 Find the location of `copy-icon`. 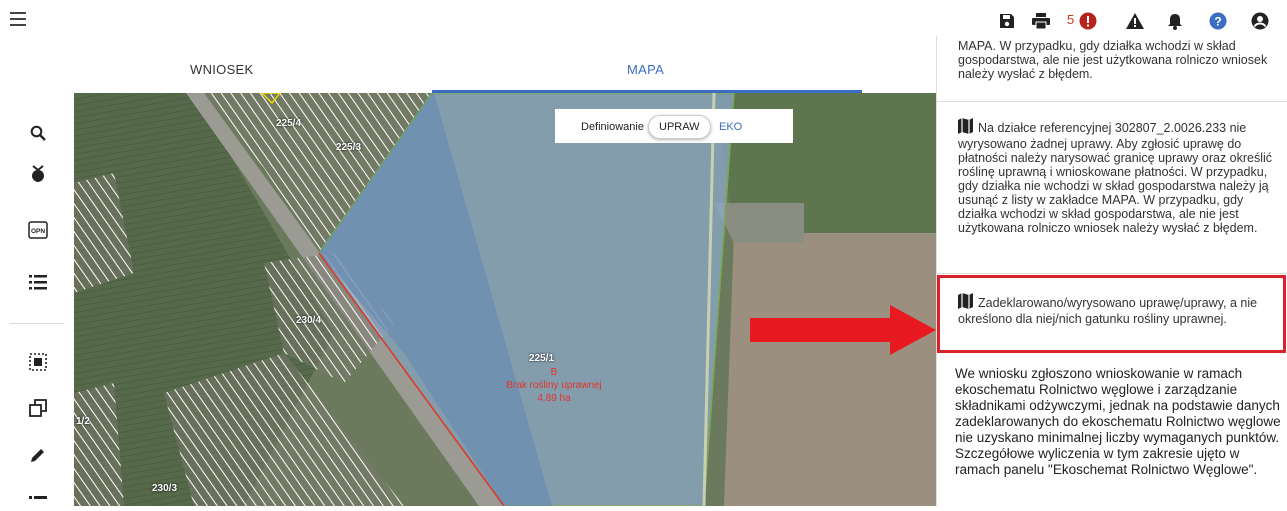

copy-icon is located at coordinates (38, 408).